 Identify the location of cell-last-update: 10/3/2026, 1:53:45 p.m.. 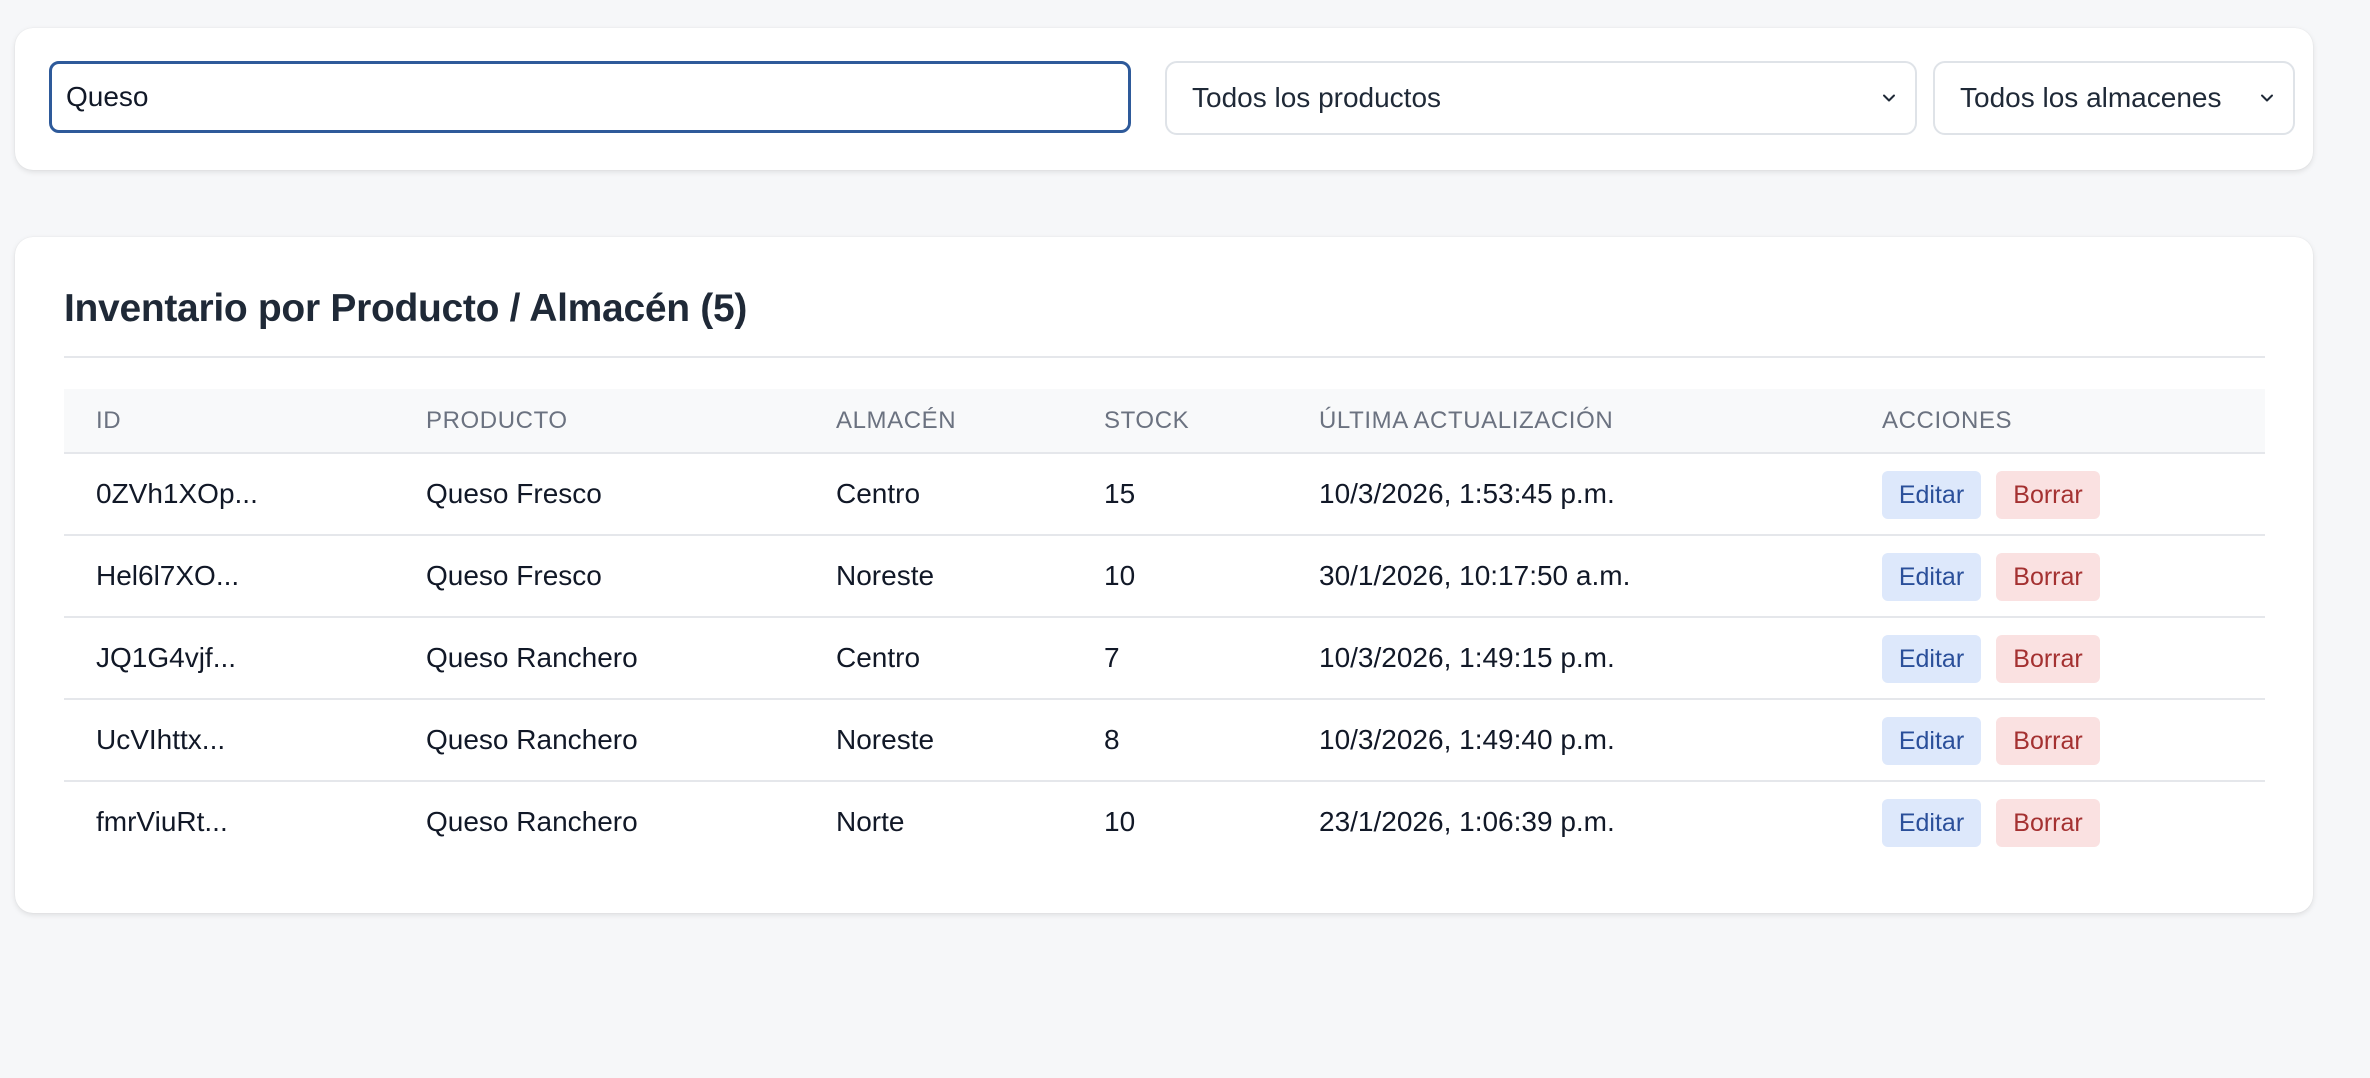
(1467, 493).